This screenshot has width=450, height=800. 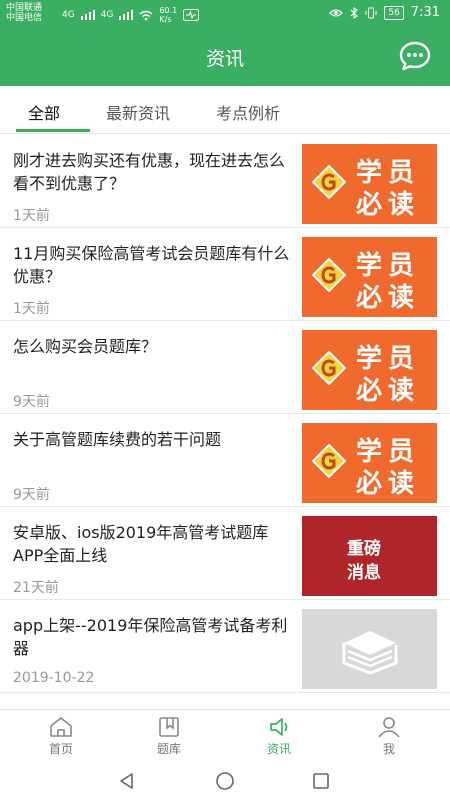 What do you see at coordinates (146, 15) in the screenshot?
I see `wifi-icon` at bounding box center [146, 15].